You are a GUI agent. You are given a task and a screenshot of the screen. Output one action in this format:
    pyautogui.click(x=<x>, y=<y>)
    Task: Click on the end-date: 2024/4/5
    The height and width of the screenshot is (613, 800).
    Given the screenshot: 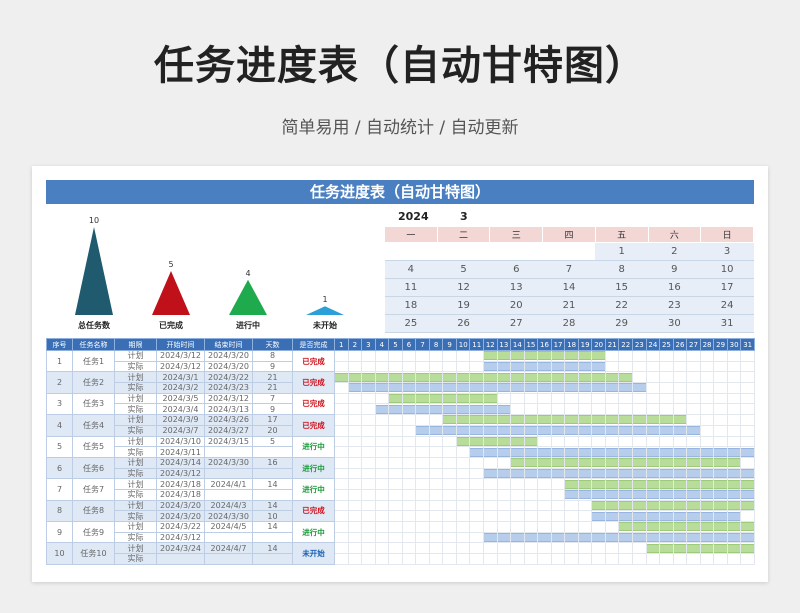 What is the action you would take?
    pyautogui.click(x=228, y=527)
    